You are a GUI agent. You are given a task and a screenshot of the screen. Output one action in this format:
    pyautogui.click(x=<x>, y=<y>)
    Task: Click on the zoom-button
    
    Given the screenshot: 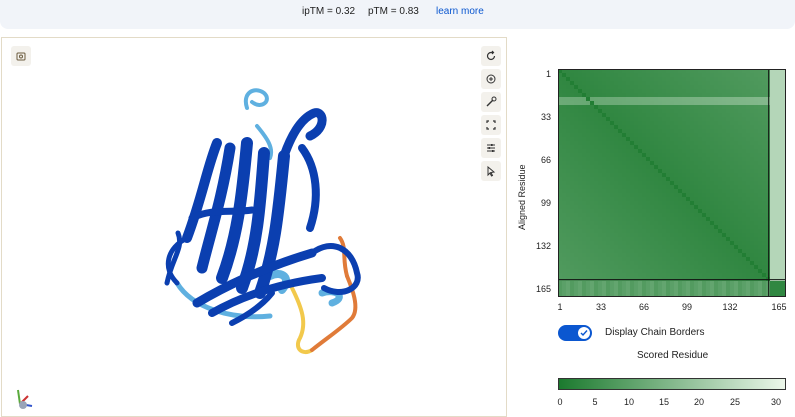 What is the action you would take?
    pyautogui.click(x=491, y=79)
    